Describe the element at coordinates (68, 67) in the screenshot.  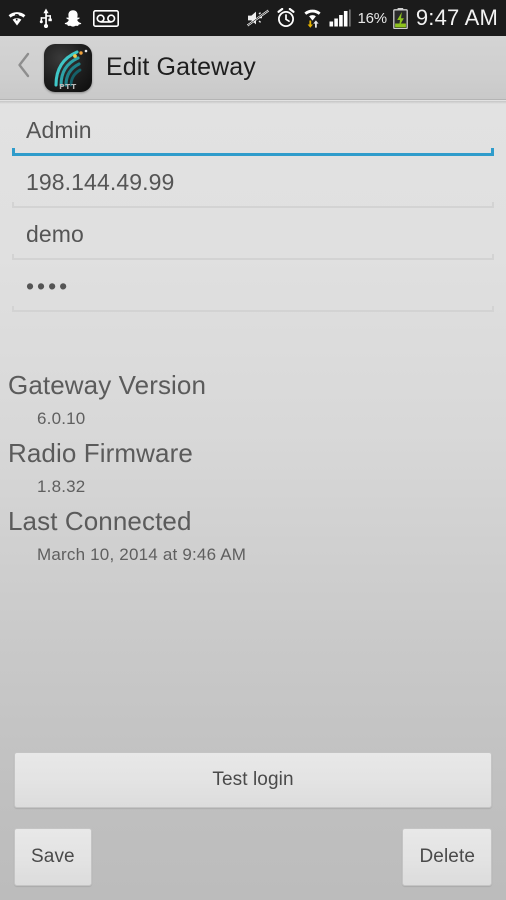
I see `ptt-app-icon: PTT` at that location.